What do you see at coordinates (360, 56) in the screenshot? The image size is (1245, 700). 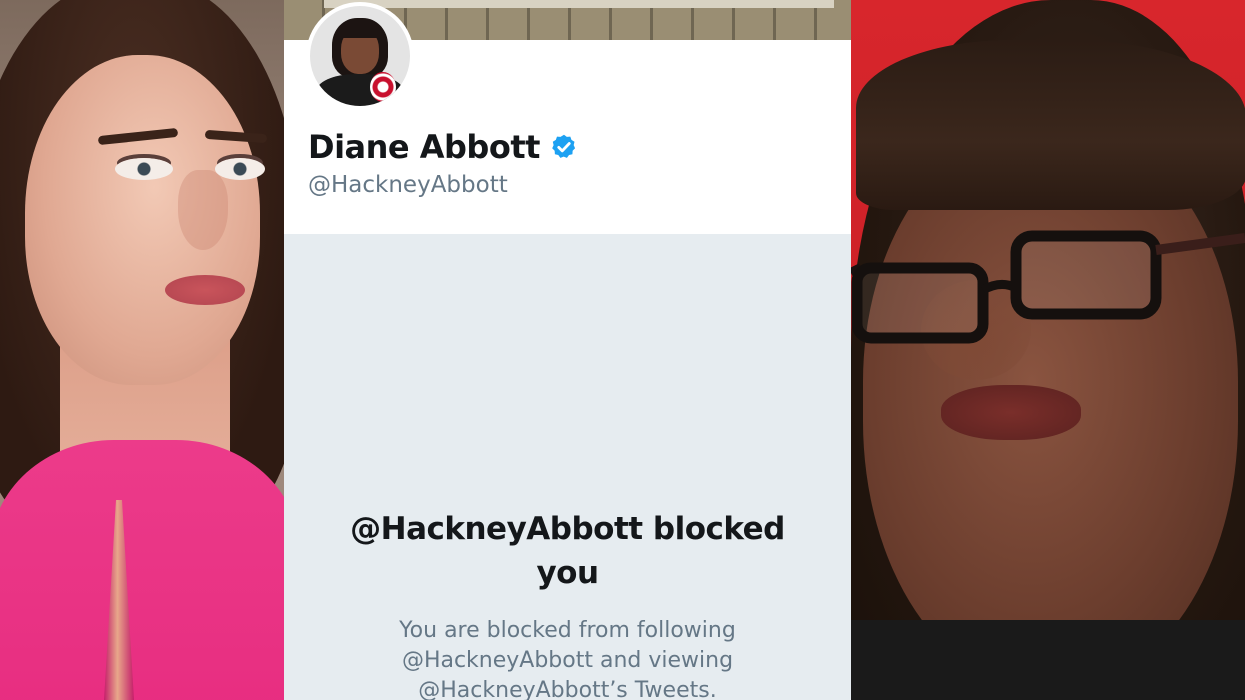 I see `profile-avatar` at bounding box center [360, 56].